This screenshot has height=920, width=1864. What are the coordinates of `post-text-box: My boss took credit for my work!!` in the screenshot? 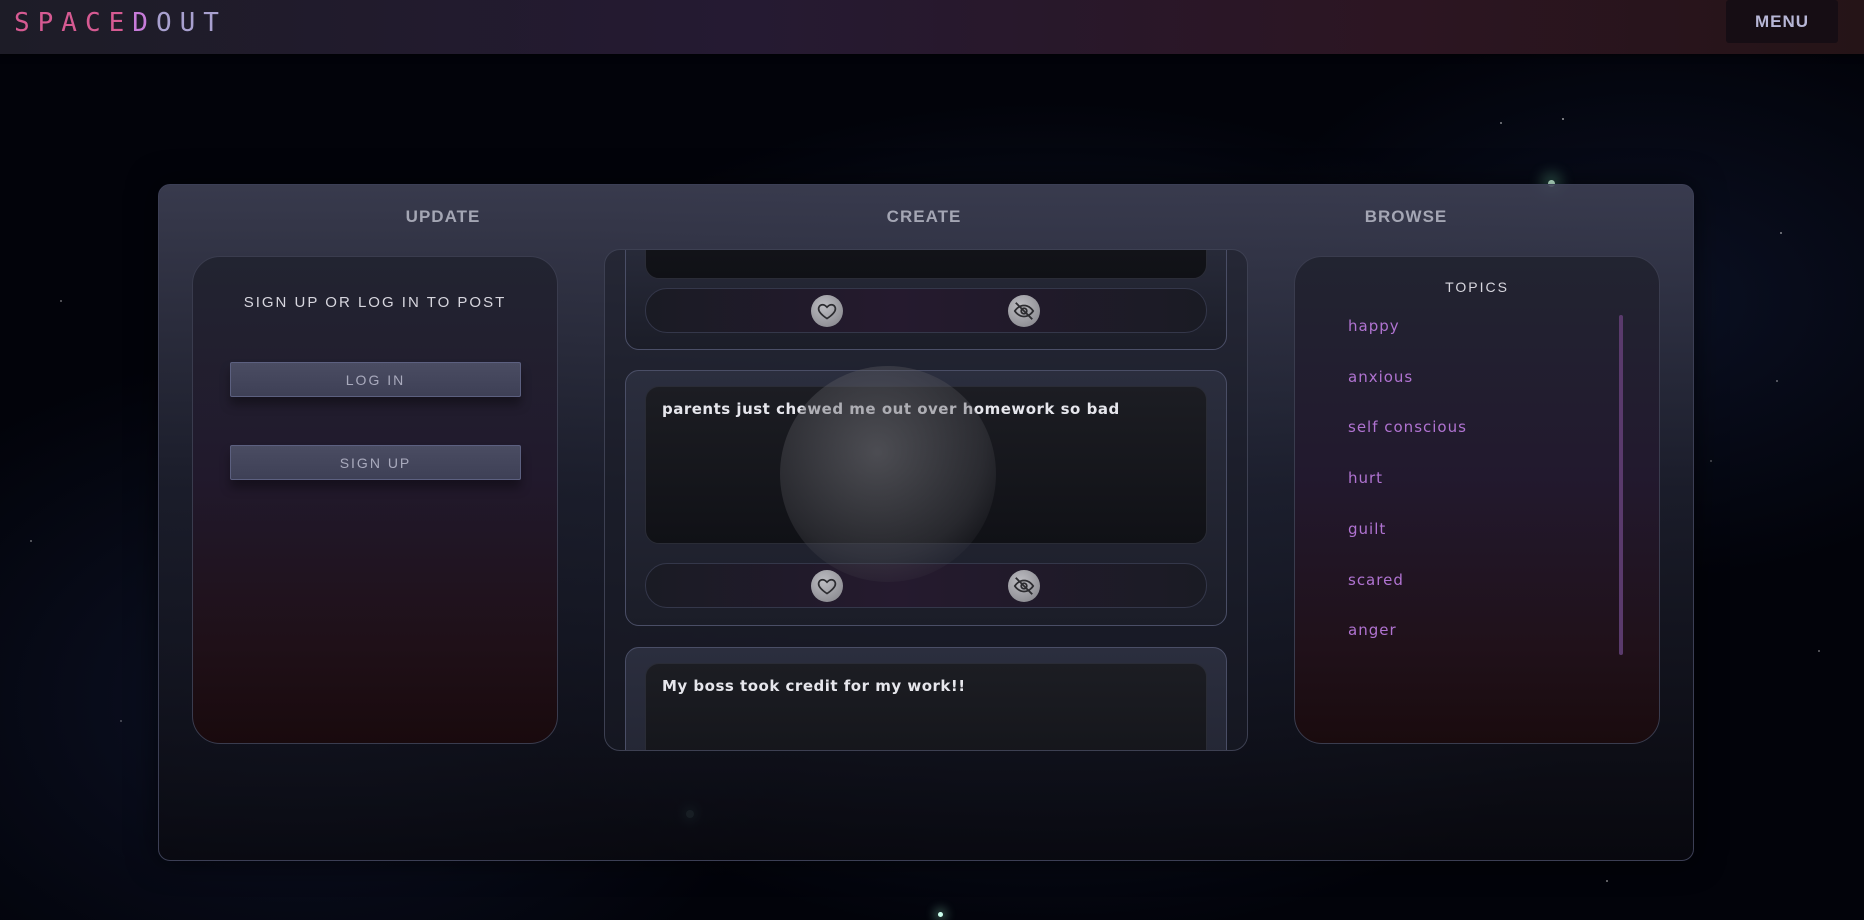 It's located at (926, 706).